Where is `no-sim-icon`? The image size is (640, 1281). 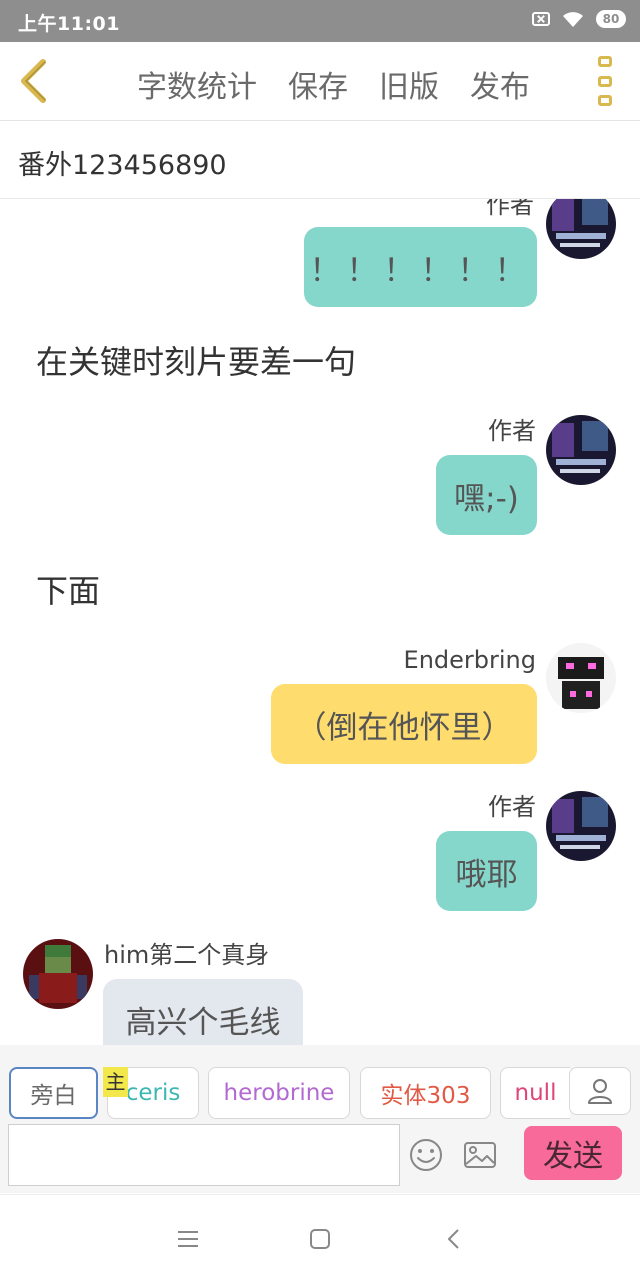 no-sim-icon is located at coordinates (541, 19).